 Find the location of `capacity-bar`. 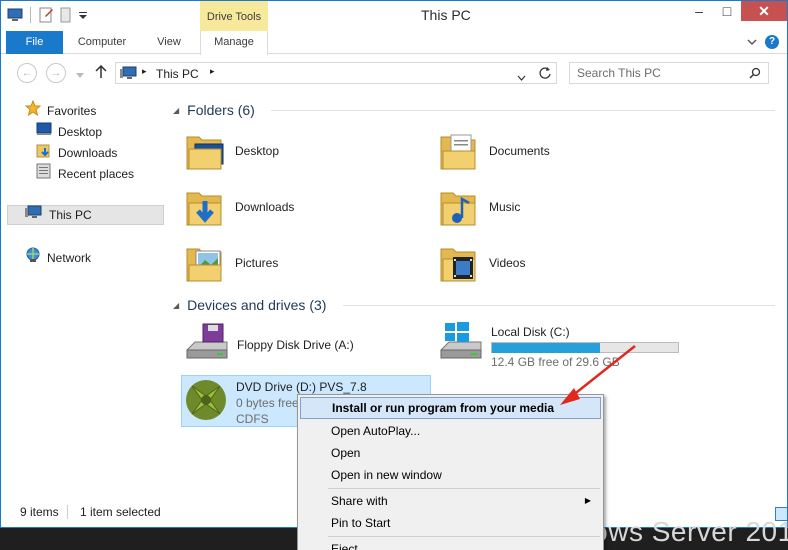

capacity-bar is located at coordinates (585, 347).